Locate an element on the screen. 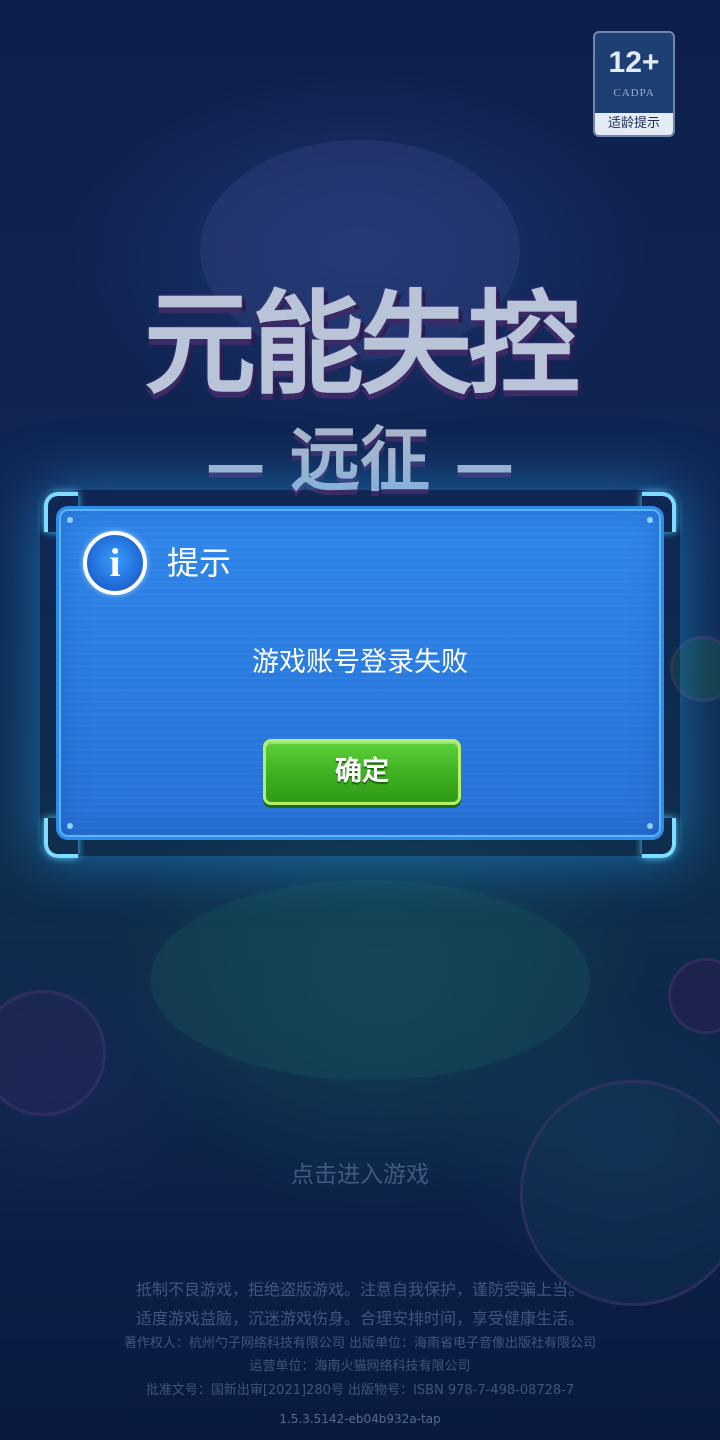 The image size is (720, 1440). version-text: 1.5.3.5142-eb04b932a-tap is located at coordinates (360, 1419).